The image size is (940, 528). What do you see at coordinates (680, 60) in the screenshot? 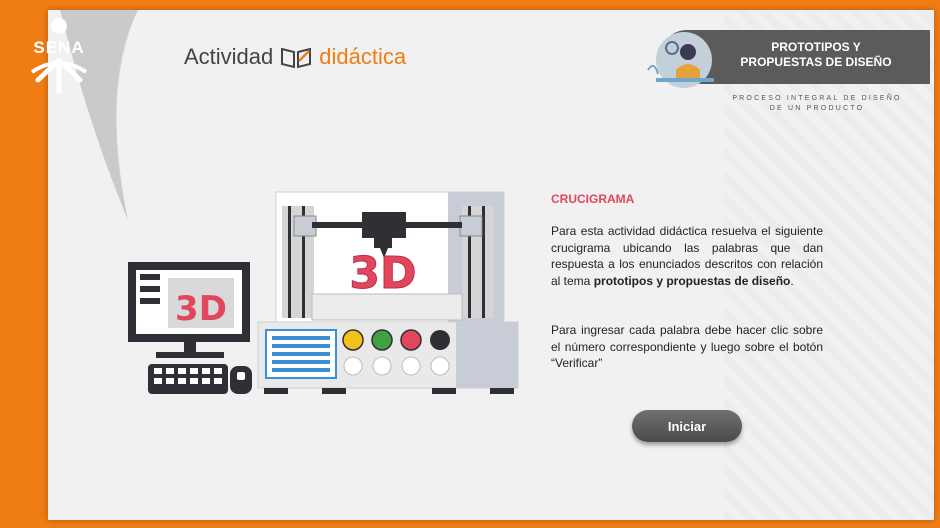
I see `designer-avatar-icon` at bounding box center [680, 60].